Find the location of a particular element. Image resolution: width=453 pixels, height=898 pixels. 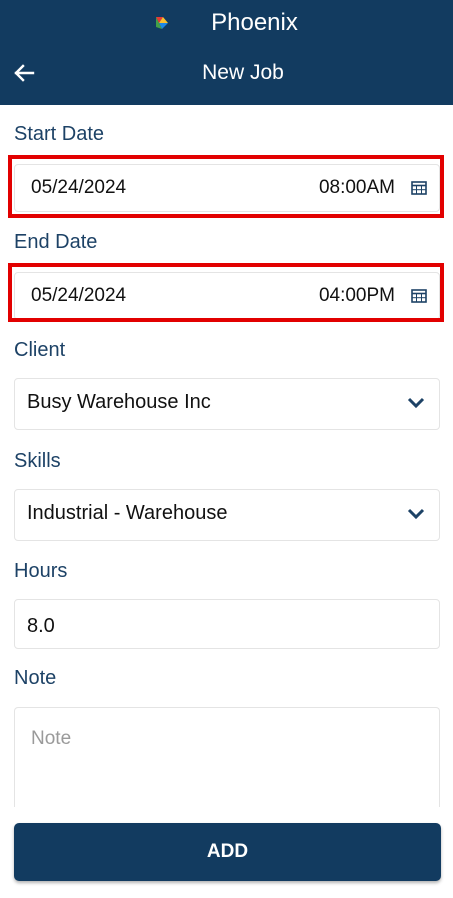

skills-select: Industrial - Warehouse is located at coordinates (227, 515).